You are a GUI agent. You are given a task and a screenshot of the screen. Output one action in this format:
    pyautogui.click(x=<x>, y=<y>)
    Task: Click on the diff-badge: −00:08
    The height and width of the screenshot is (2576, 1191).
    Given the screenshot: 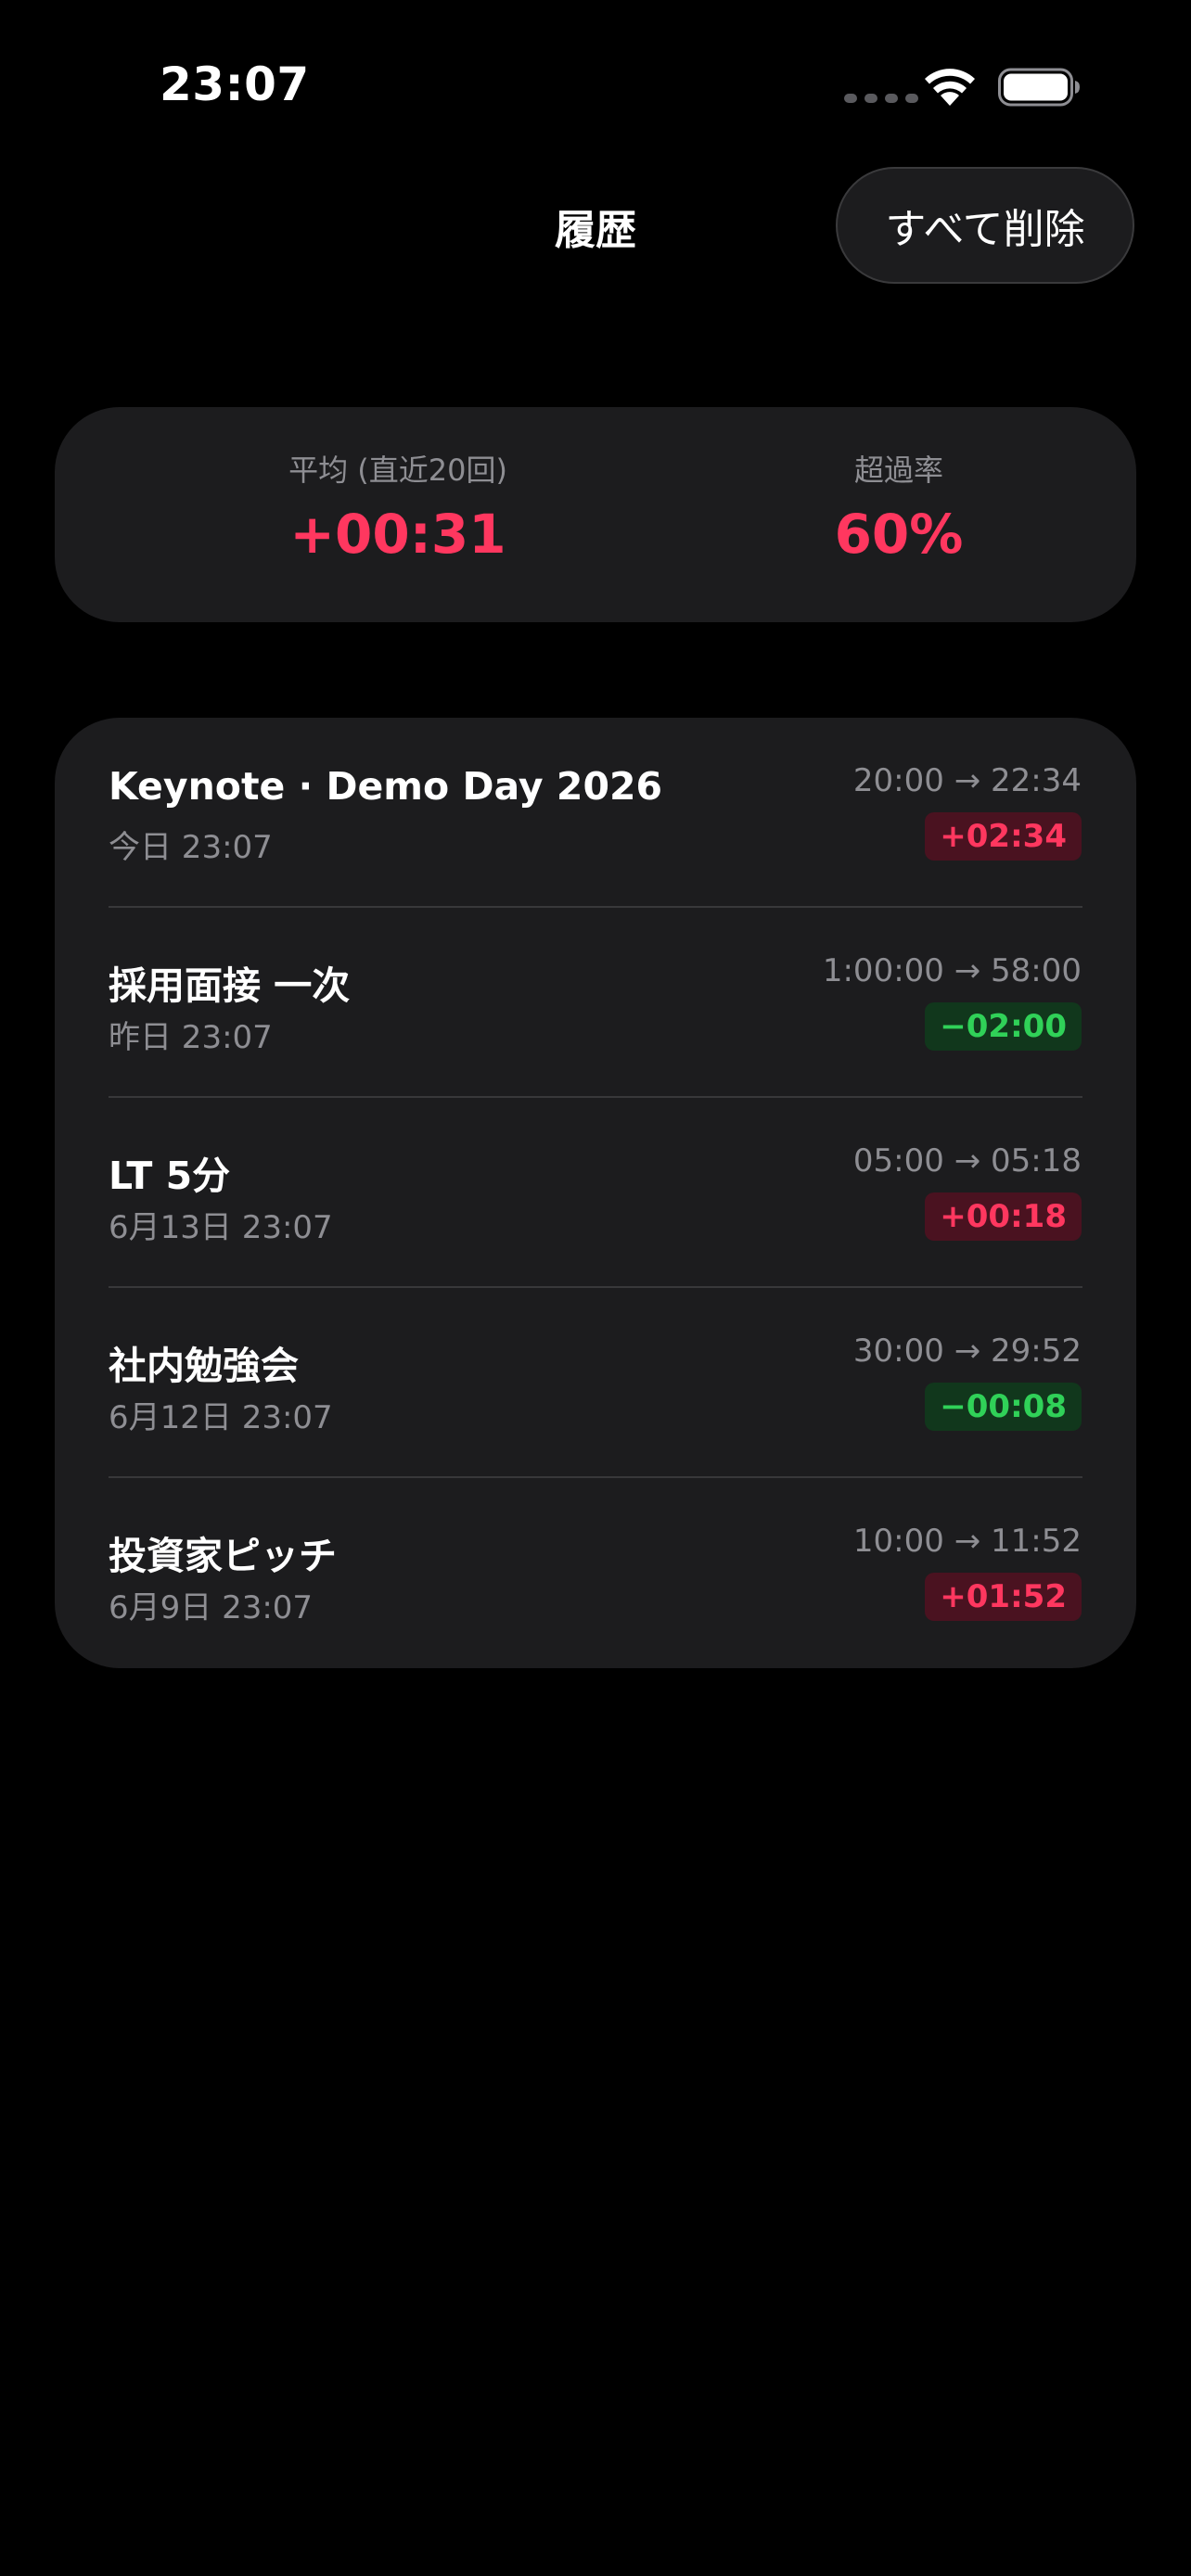 What is the action you would take?
    pyautogui.click(x=1003, y=1407)
    